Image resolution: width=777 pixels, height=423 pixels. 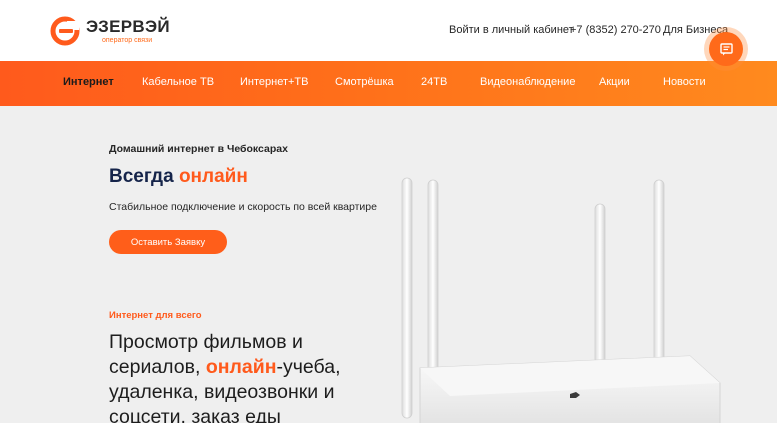 I want to click on nav-item-smotreshka: Смотрёшка, so click(x=364, y=82).